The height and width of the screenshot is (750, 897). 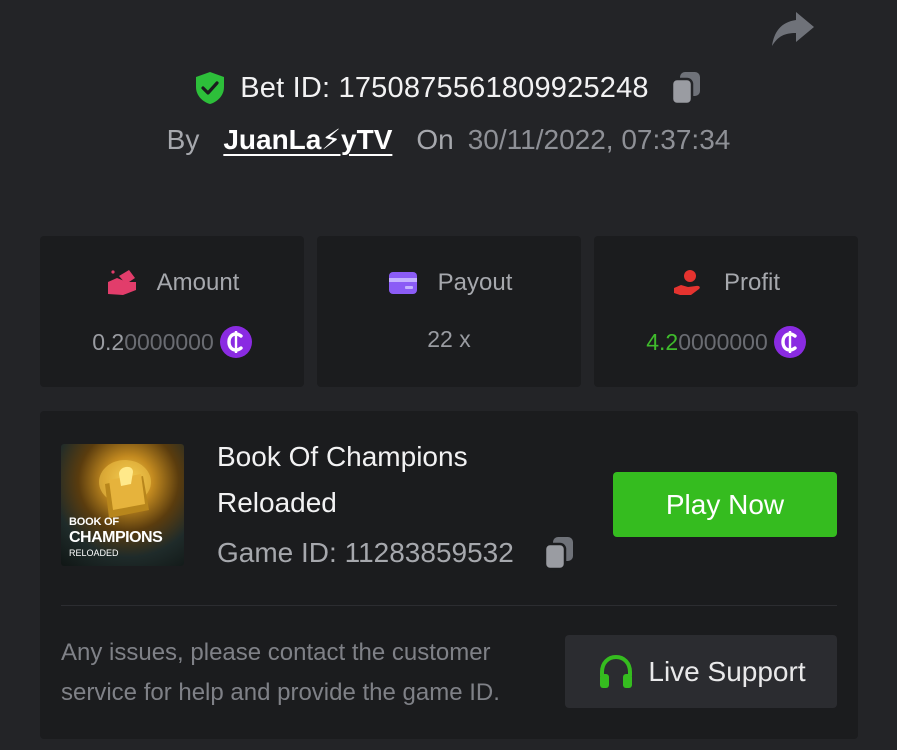 I want to click on amount-value: 0.20000000, so click(x=172, y=342).